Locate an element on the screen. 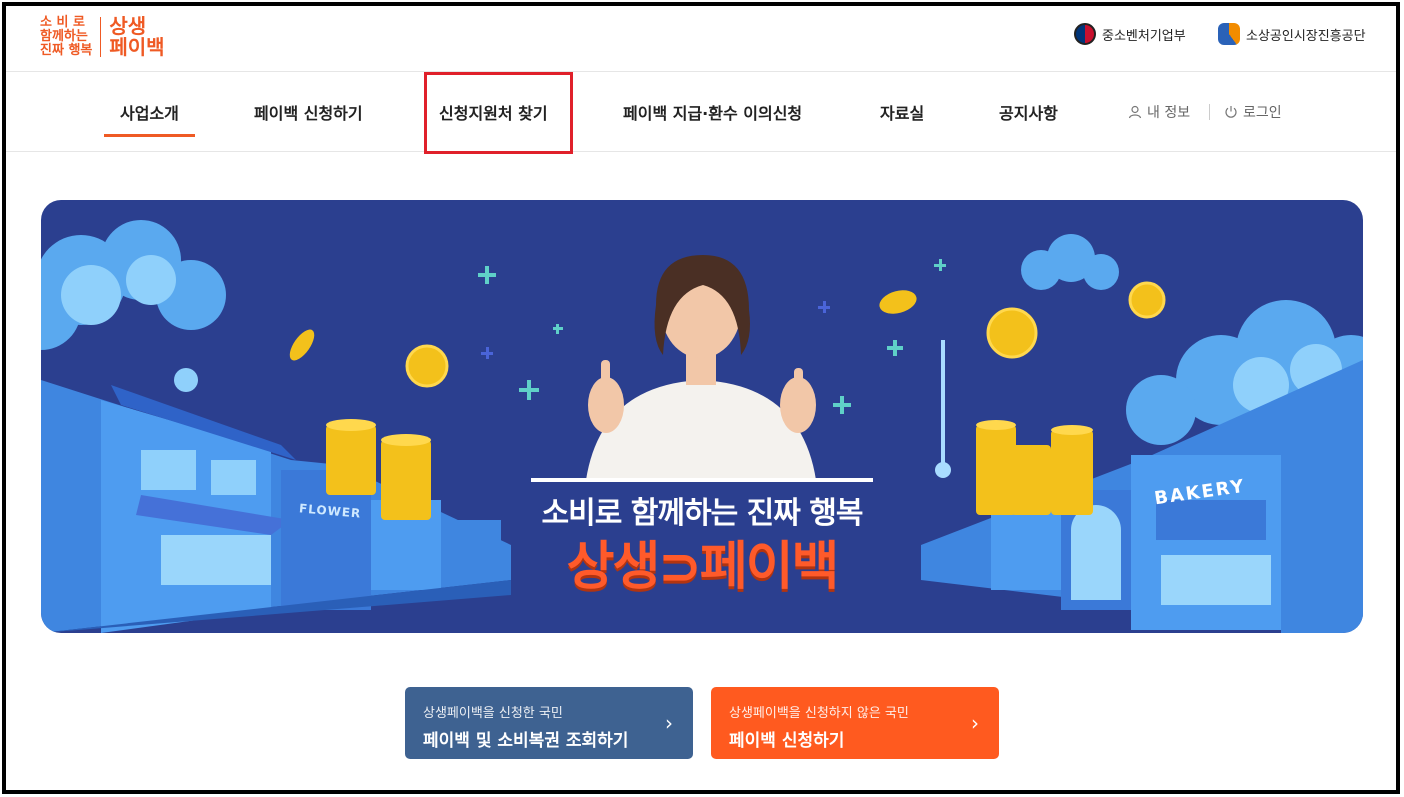 The height and width of the screenshot is (797, 1404). apply-button-label: 페이백 신청하기 is located at coordinates (787, 741).